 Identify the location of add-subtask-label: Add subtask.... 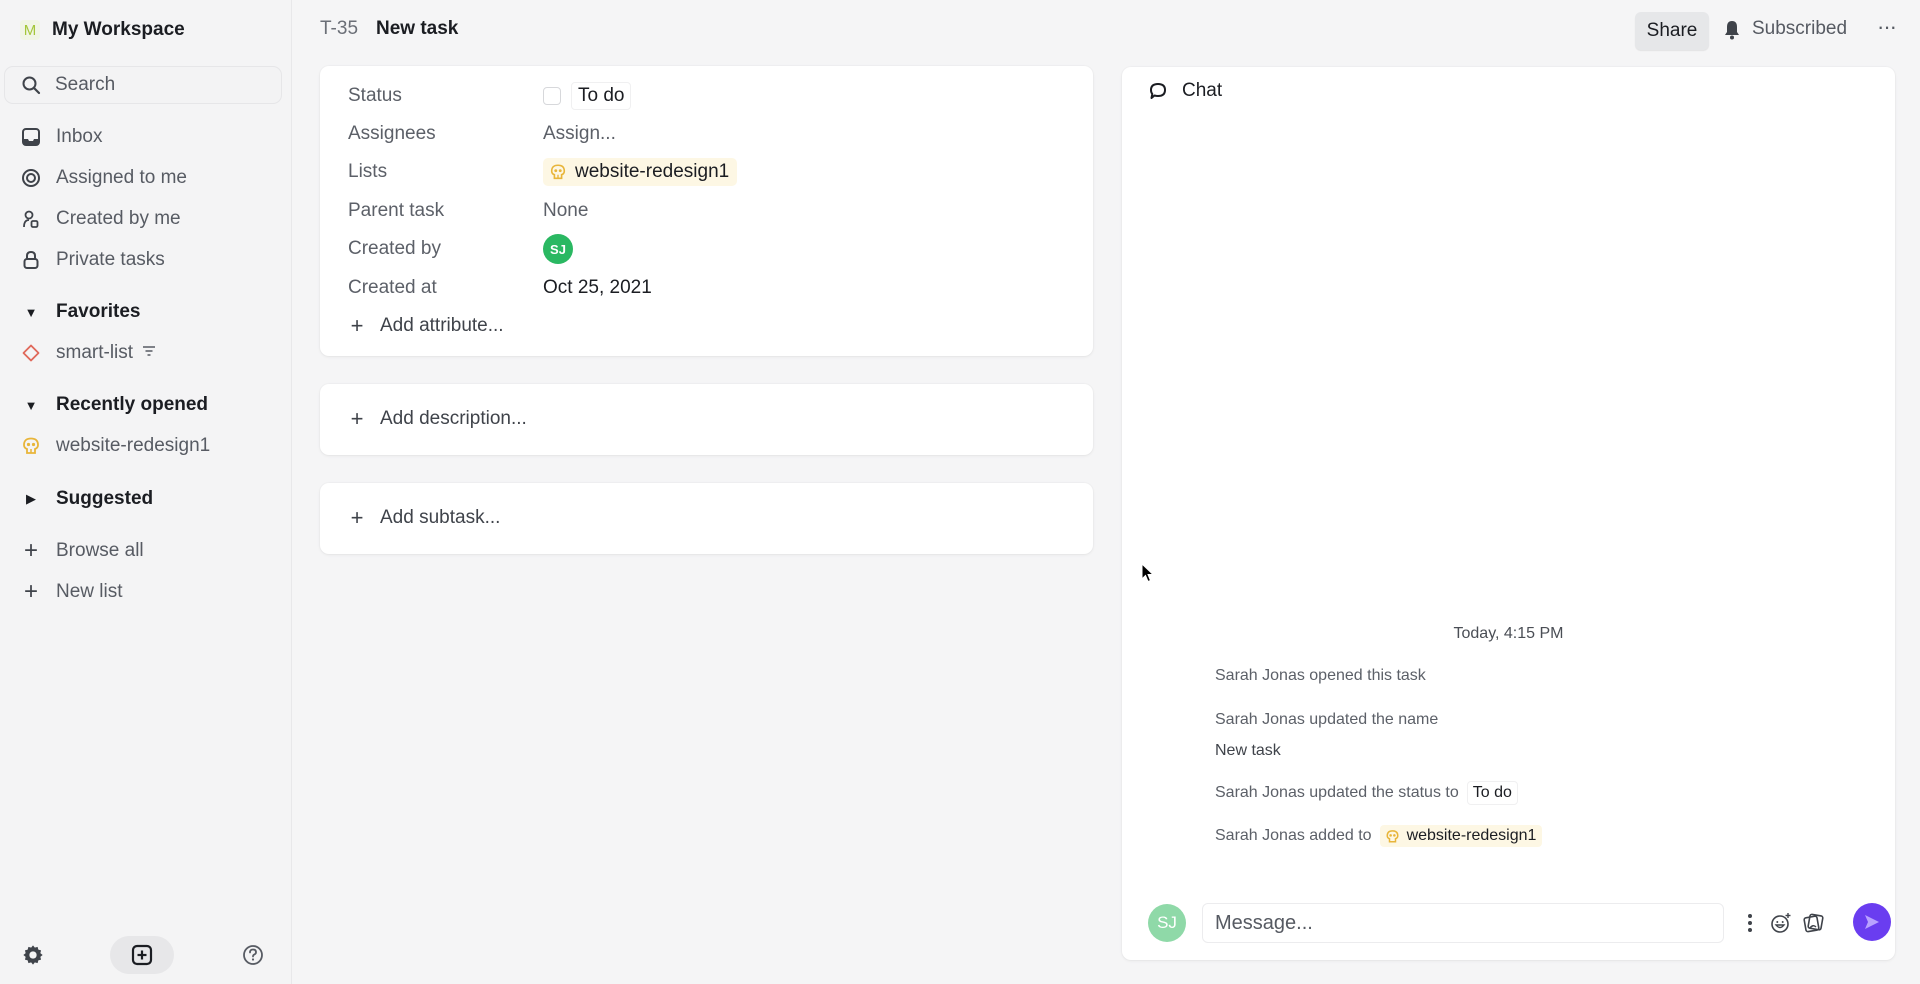
(440, 517).